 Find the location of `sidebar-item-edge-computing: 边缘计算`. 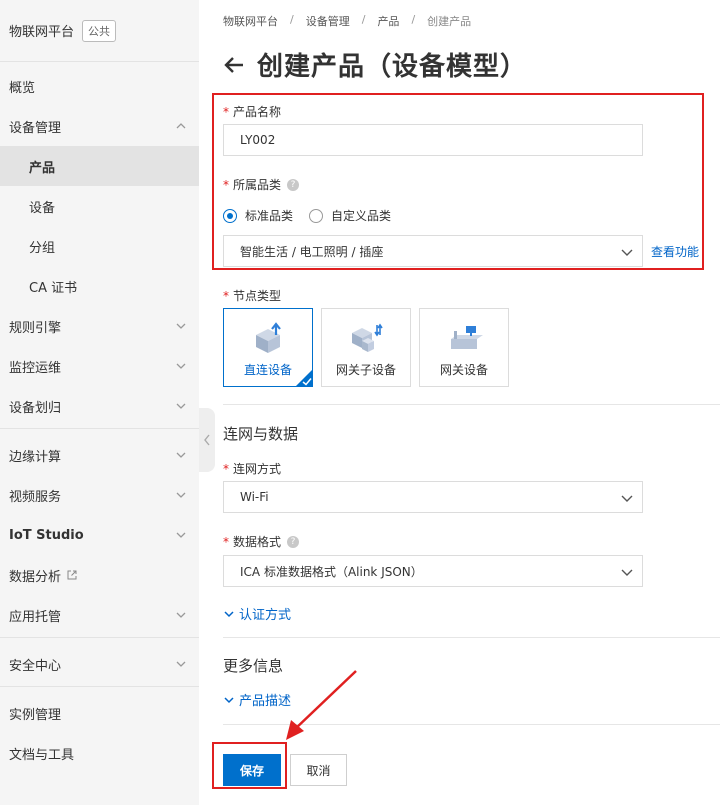

sidebar-item-edge-computing: 边缘计算 is located at coordinates (99, 455).